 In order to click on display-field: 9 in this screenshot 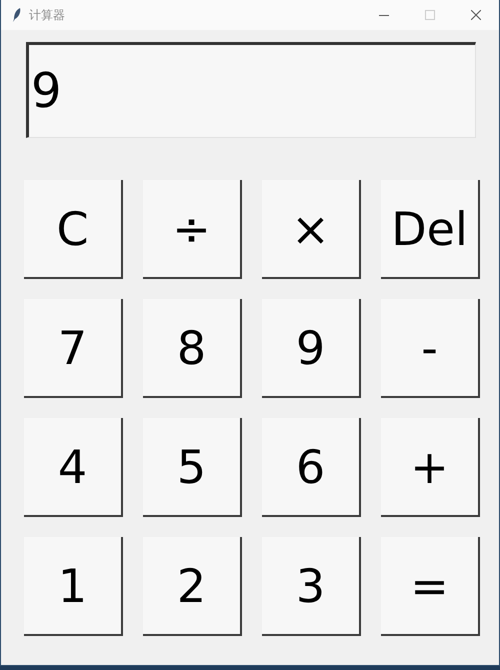, I will do `click(251, 90)`.